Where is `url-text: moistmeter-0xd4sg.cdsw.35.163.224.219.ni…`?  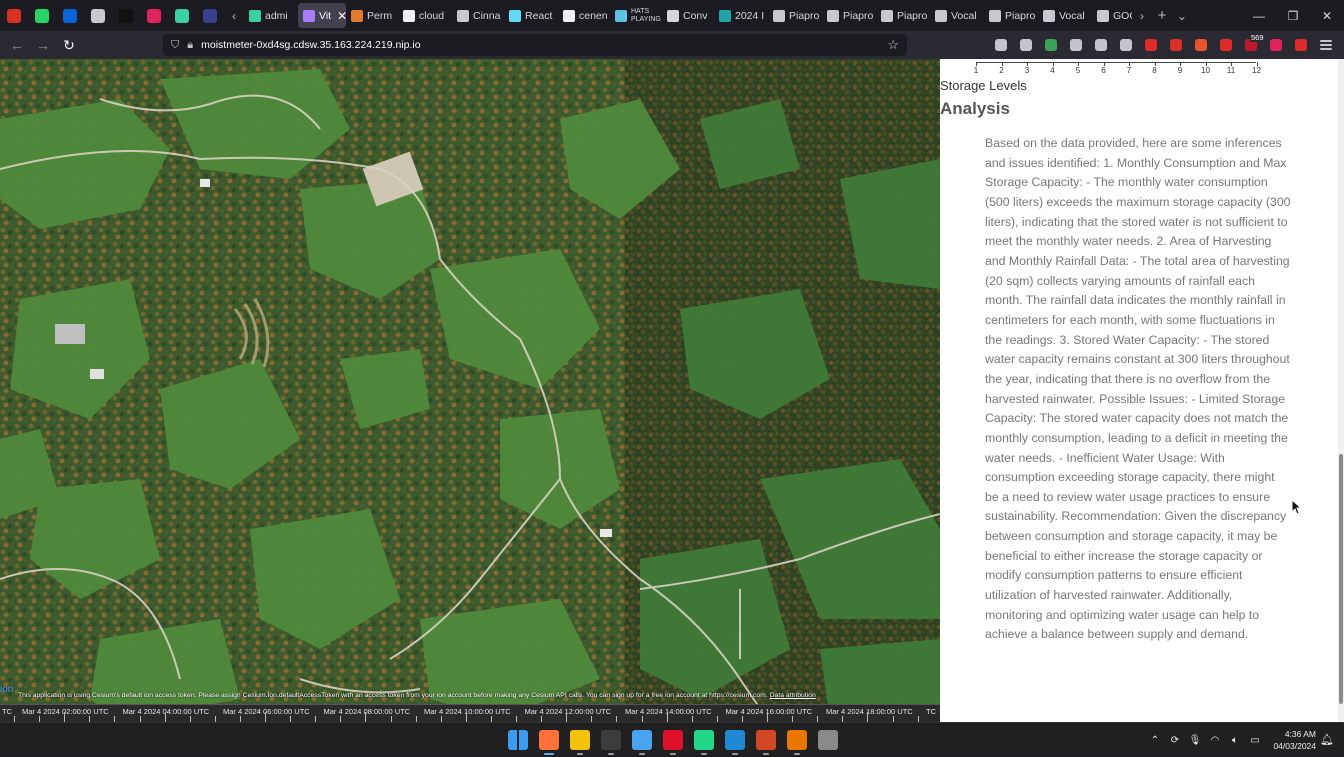 url-text: moistmeter-0xd4sg.cdsw.35.163.224.219.ni… is located at coordinates (310, 45).